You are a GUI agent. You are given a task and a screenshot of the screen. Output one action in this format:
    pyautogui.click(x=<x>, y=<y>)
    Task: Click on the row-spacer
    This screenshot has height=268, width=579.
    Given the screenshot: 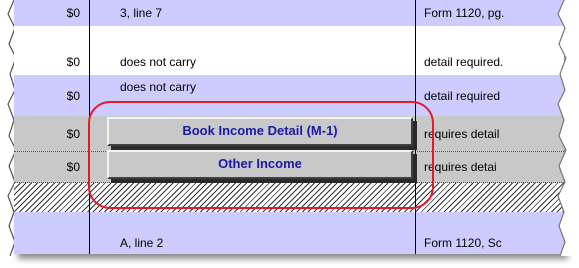 What is the action you would take?
    pyautogui.click(x=289, y=37)
    